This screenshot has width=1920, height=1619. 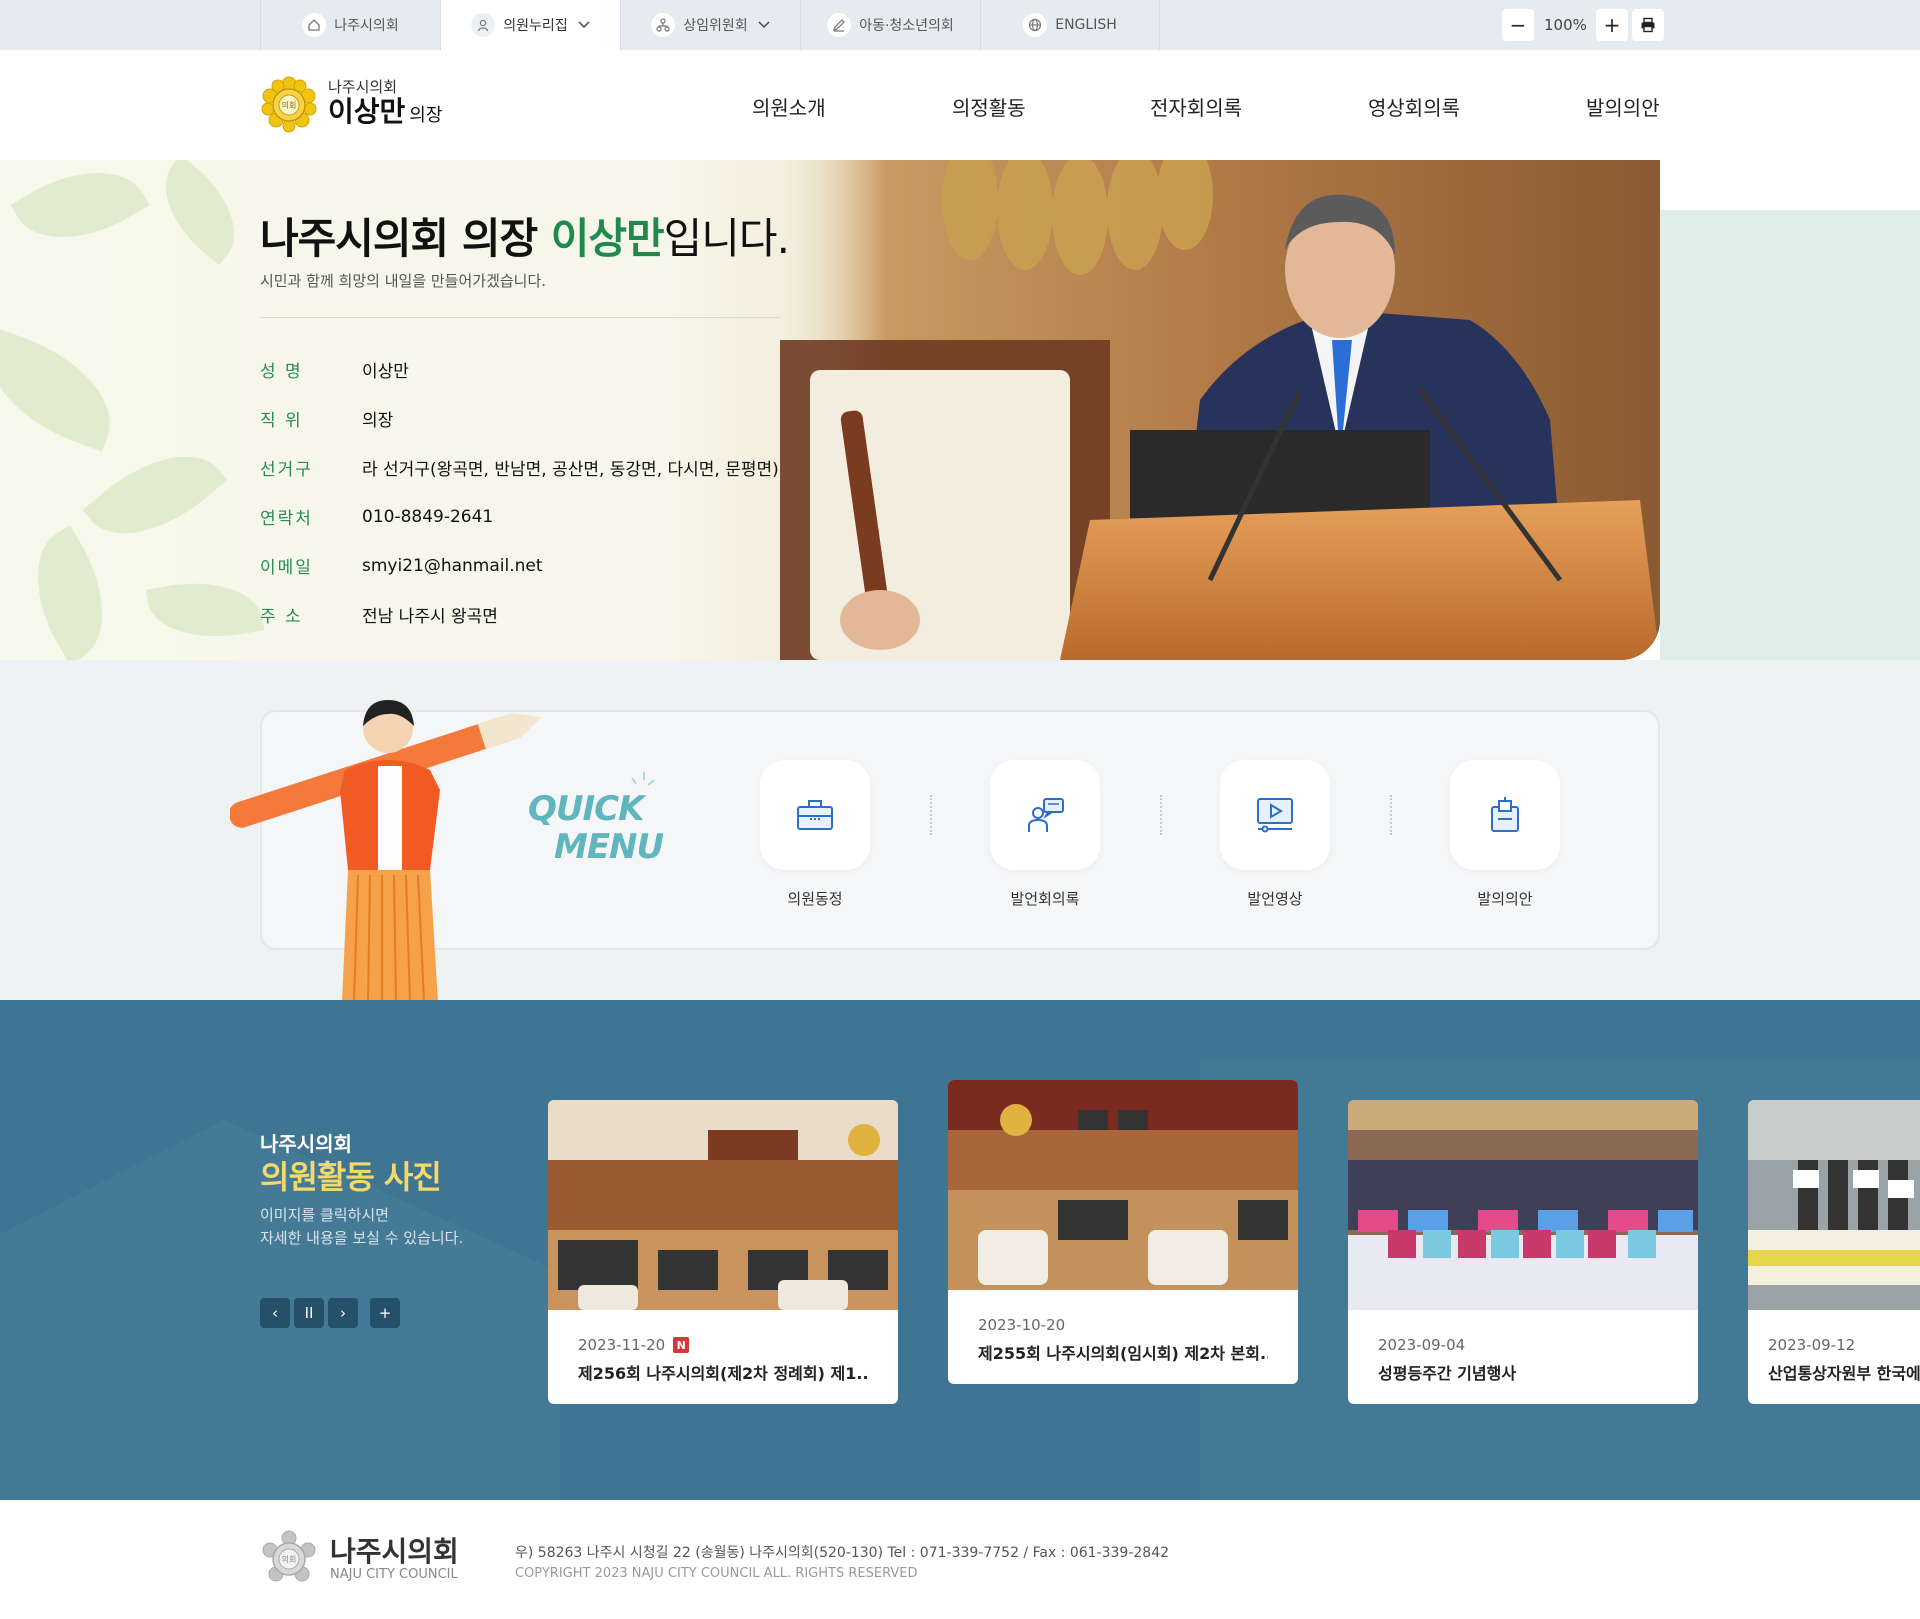 What do you see at coordinates (1523, 1345) in the screenshot?
I see `photo-card-date-row: 2023-09-04` at bounding box center [1523, 1345].